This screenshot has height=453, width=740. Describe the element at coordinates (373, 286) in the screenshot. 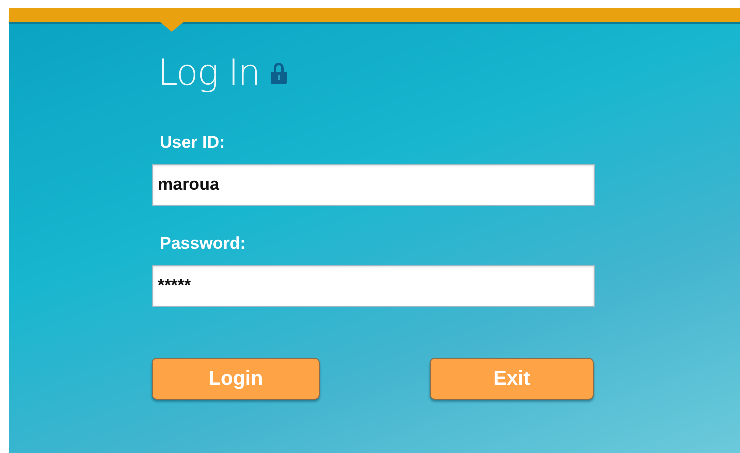

I see `input-field: *****` at that location.